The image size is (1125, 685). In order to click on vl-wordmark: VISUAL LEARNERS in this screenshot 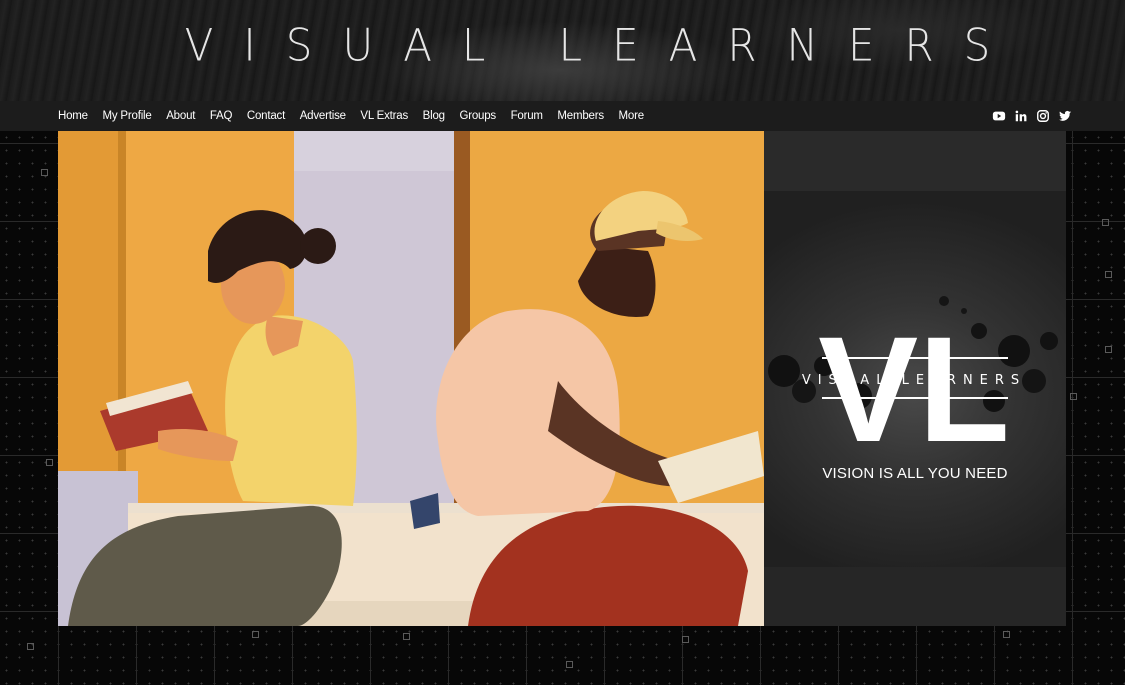, I will do `click(914, 380)`.